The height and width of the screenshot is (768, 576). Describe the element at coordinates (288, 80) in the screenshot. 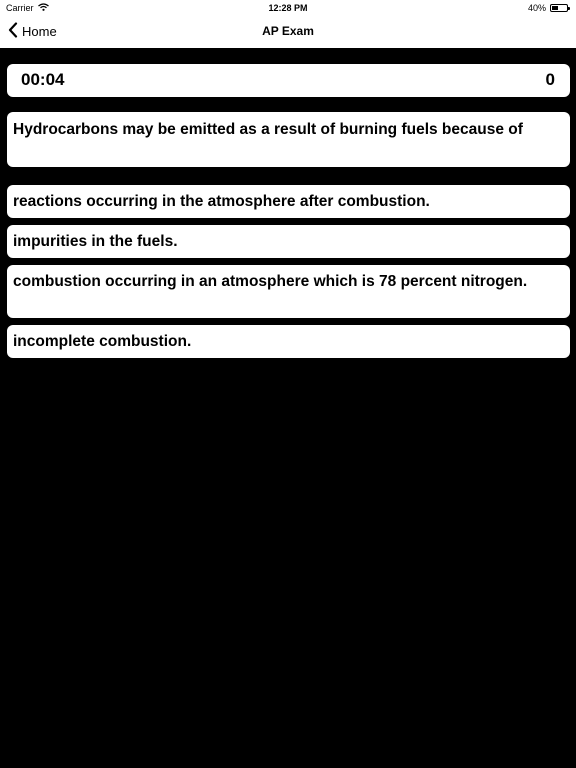

I see `timer-score-card: 00:04 0` at that location.